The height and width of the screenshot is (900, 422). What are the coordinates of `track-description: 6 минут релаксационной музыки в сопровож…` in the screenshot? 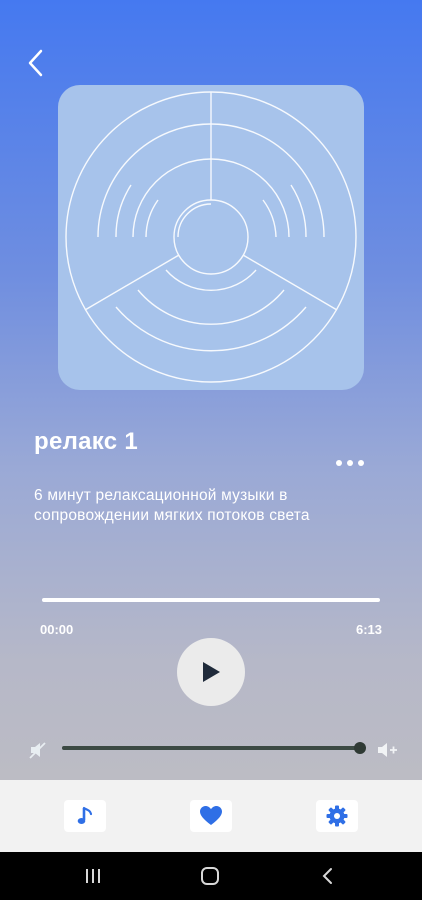 It's located at (172, 505).